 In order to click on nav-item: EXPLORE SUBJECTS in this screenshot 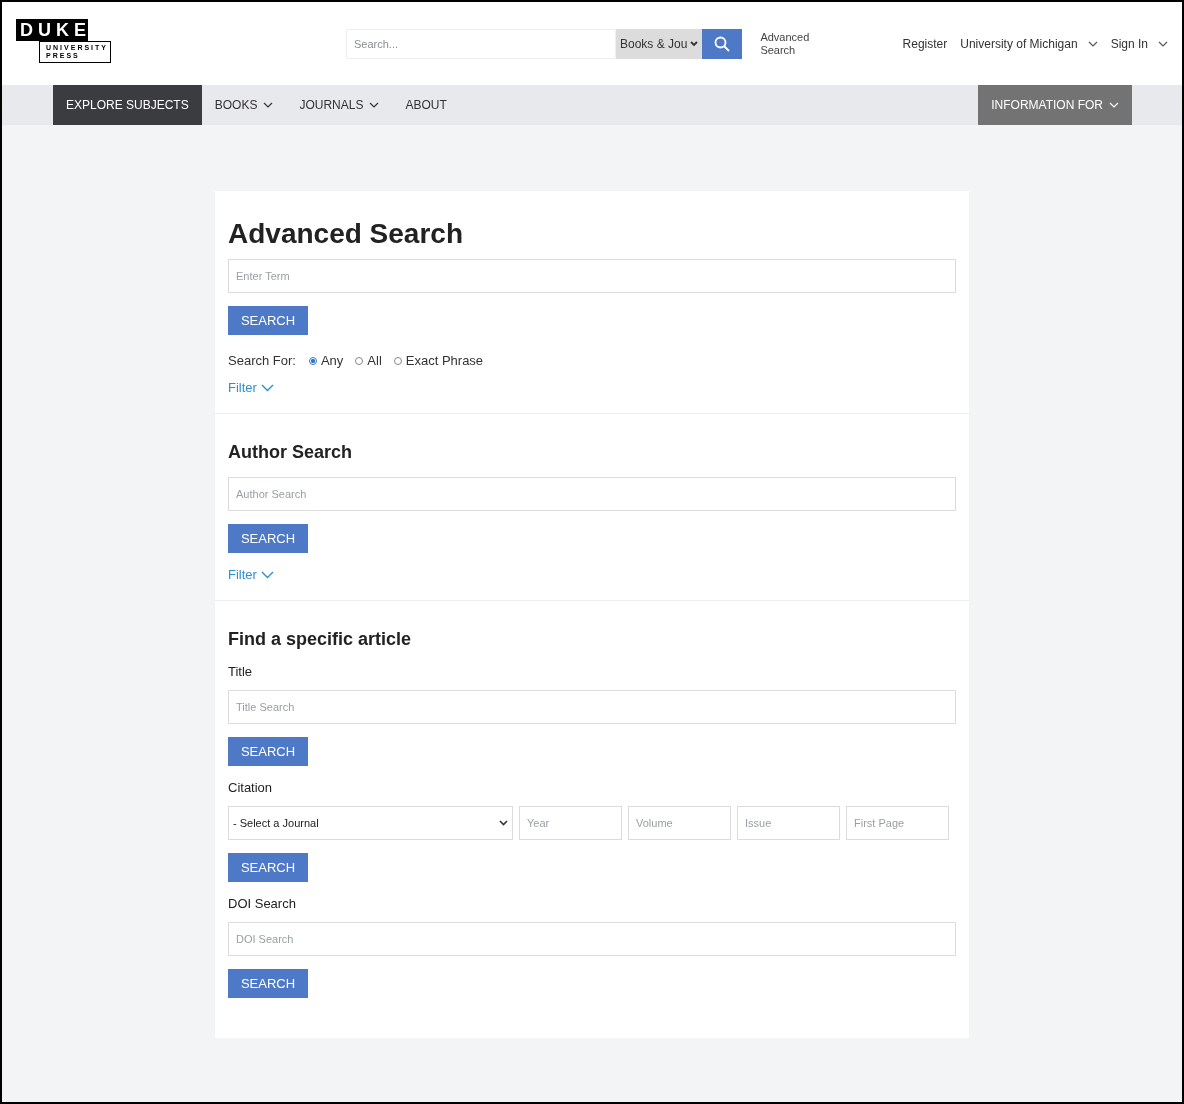, I will do `click(127, 105)`.